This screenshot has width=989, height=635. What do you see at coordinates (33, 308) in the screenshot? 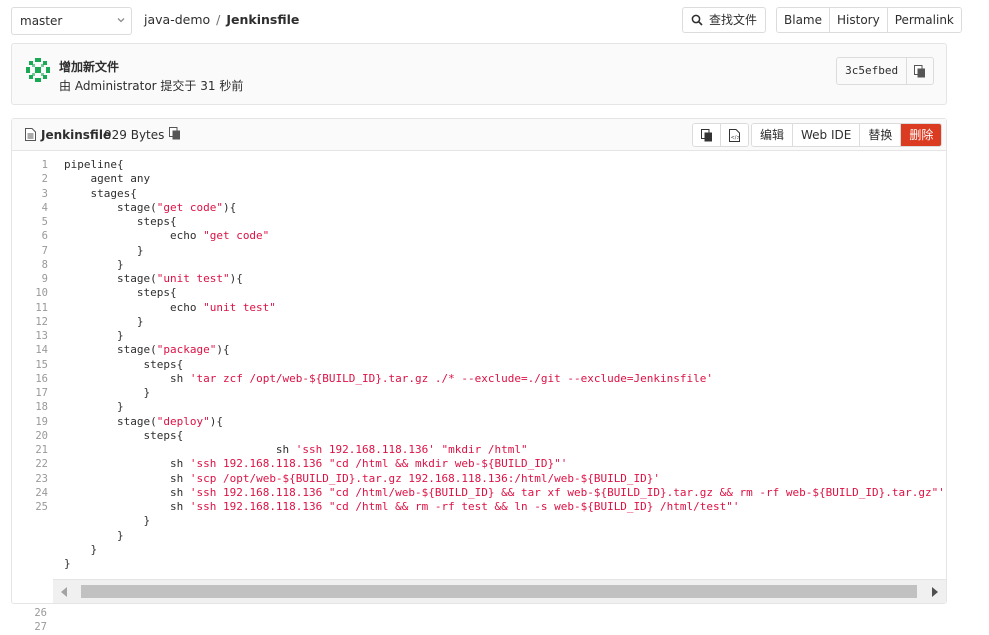
I see `line-number: 11` at bounding box center [33, 308].